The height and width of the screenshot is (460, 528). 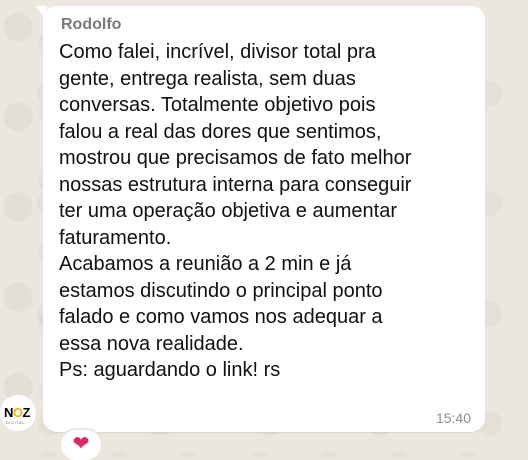 I want to click on reaction-badge: ❤, so click(x=81, y=445).